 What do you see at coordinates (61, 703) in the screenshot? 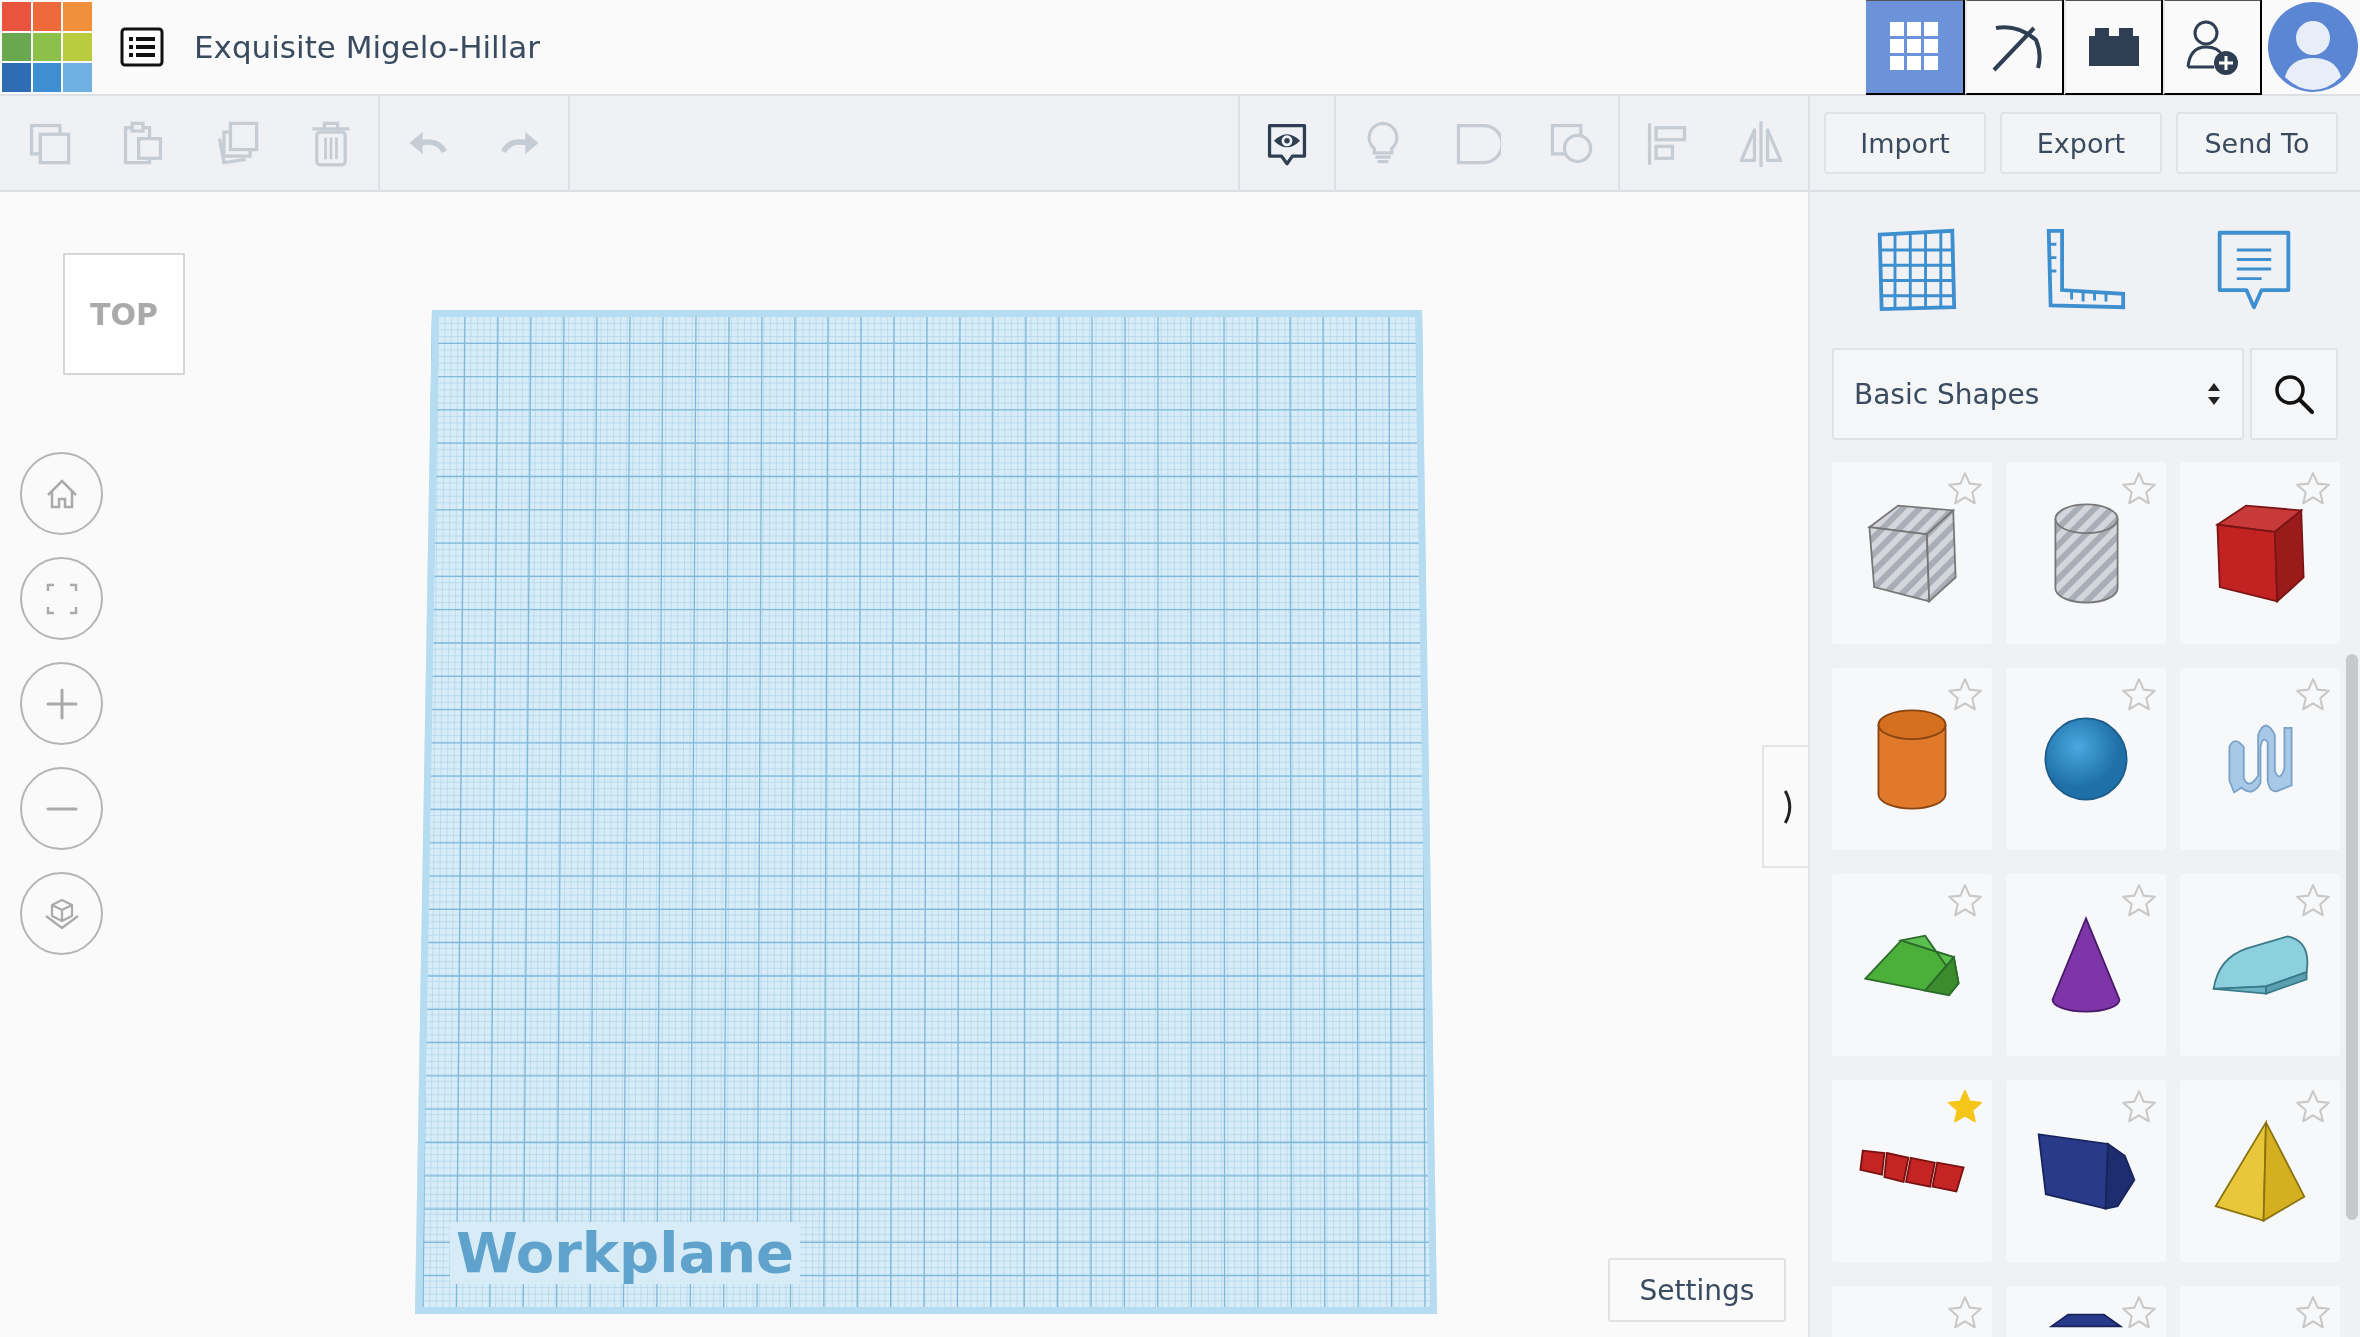
I see `zoom-in-icon` at bounding box center [61, 703].